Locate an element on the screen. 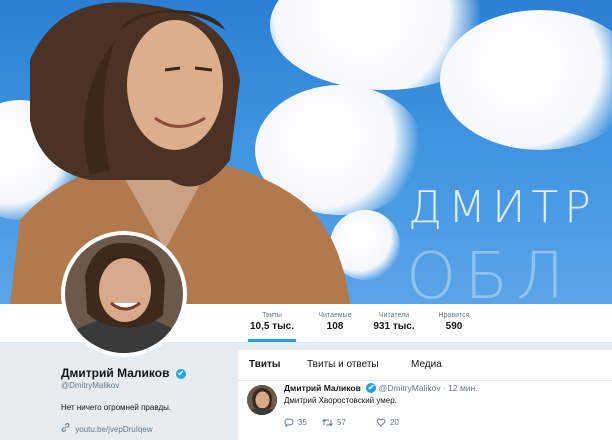 This screenshot has width=612, height=440. stat-value: 931 тыс. is located at coordinates (394, 326).